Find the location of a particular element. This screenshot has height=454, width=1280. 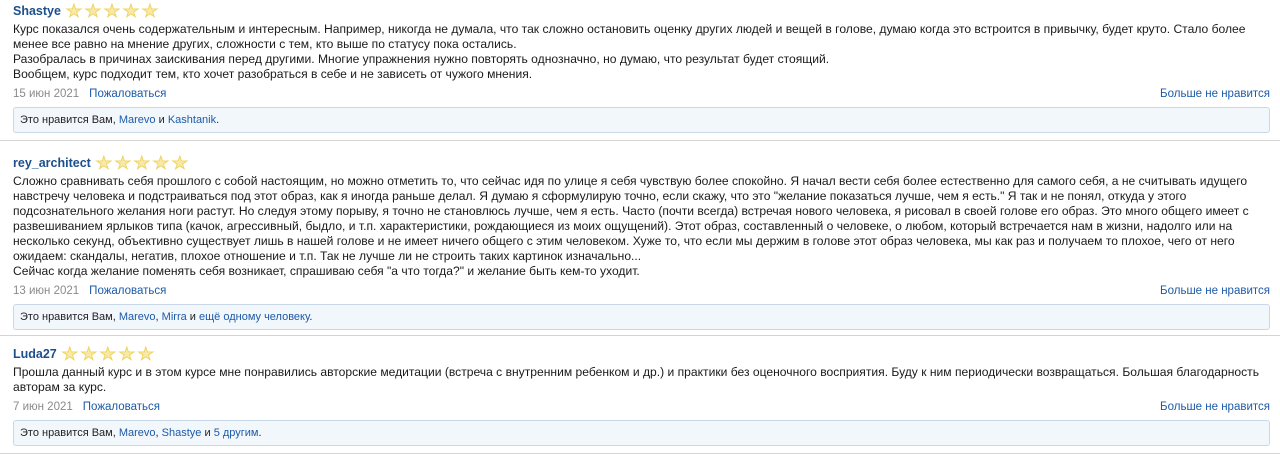

review-header: Shastye is located at coordinates (641, 11).